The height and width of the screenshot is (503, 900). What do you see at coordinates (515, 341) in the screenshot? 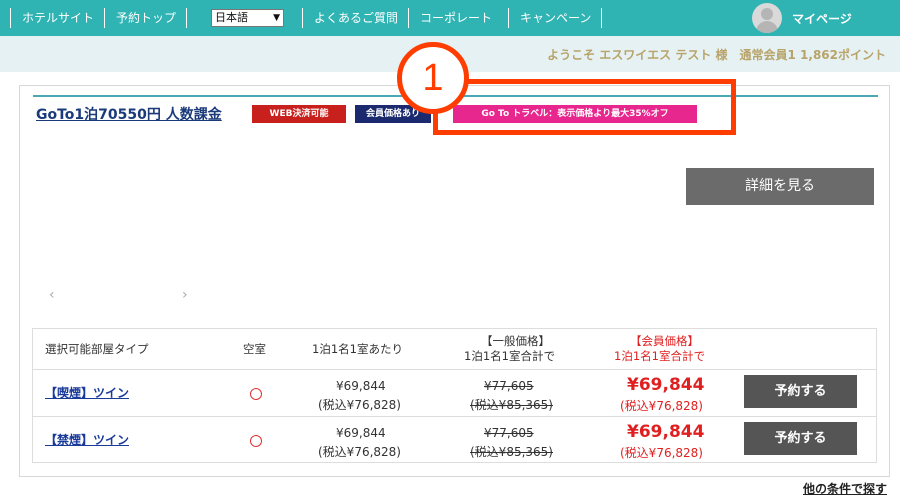
I see `header-general-price: 【一般価格】` at bounding box center [515, 341].